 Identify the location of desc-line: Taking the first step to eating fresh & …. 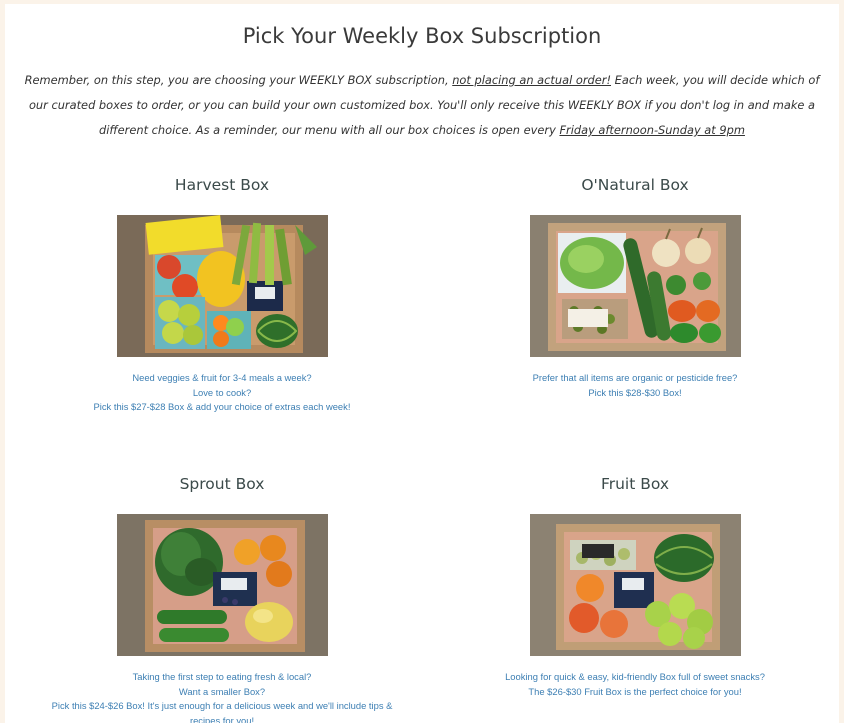
(222, 676).